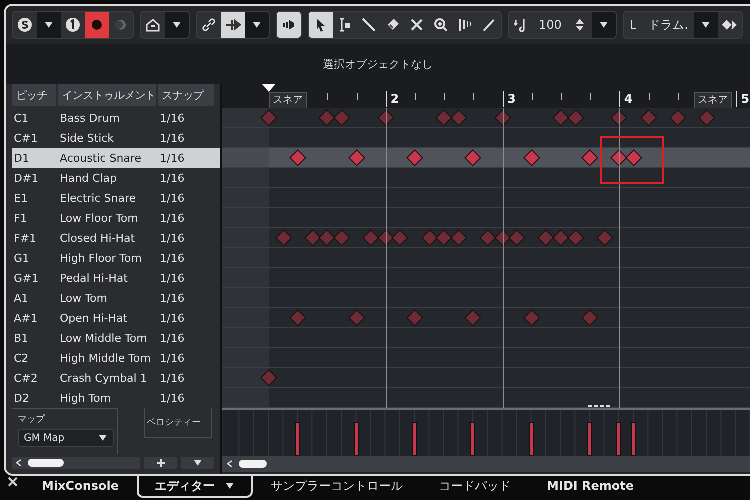 This screenshot has width=750, height=500. Describe the element at coordinates (116, 298) in the screenshot. I see `drum-list-row: A1 Low Tom 1/16` at that location.